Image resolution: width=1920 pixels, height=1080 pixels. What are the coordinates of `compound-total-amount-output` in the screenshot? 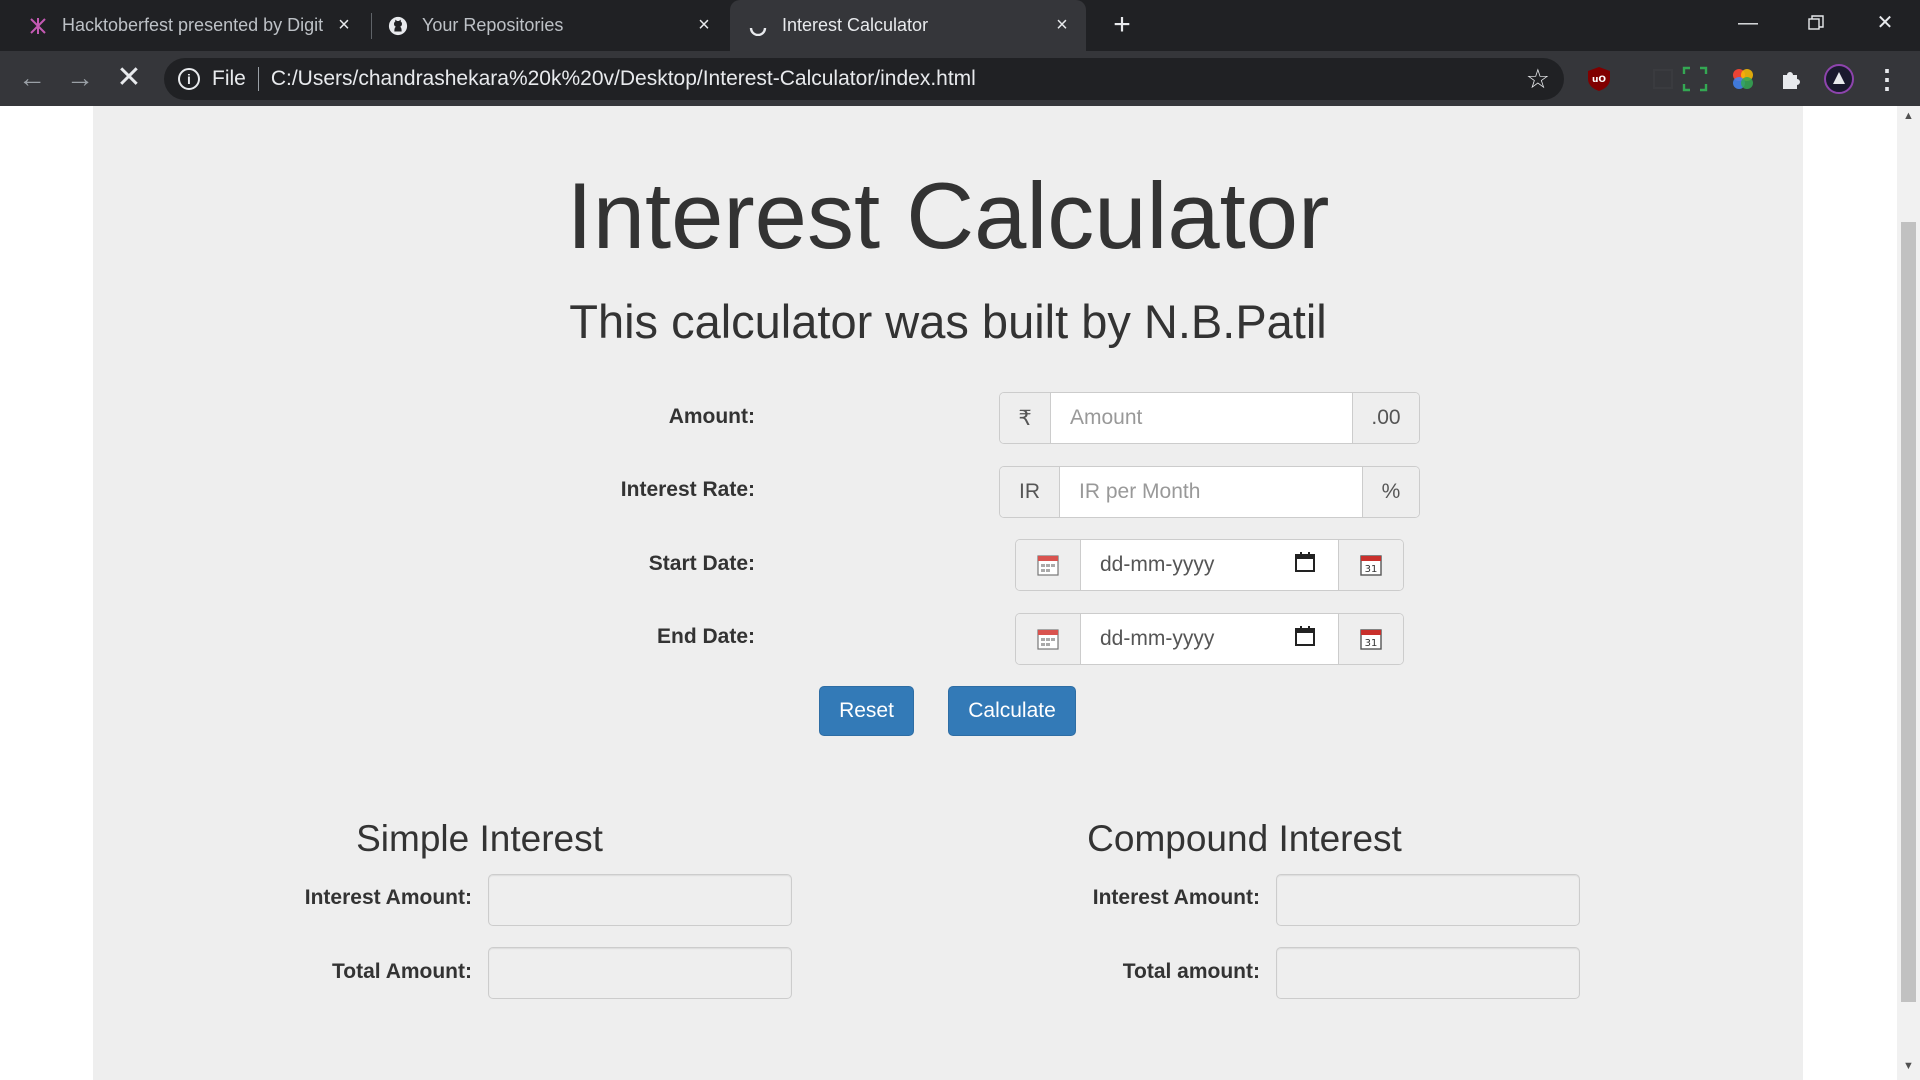 It's located at (1428, 973).